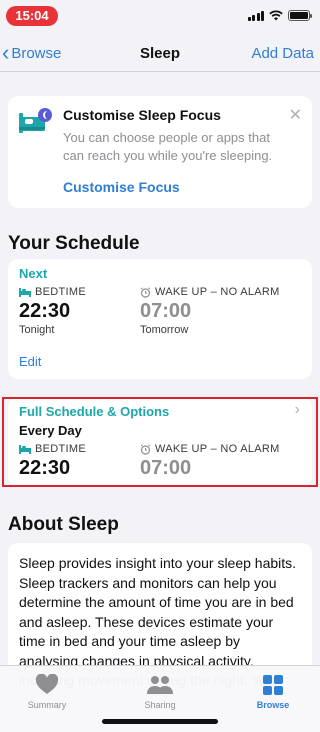 This screenshot has width=320, height=732. I want to click on repeat-label: Every Day, so click(50, 430).